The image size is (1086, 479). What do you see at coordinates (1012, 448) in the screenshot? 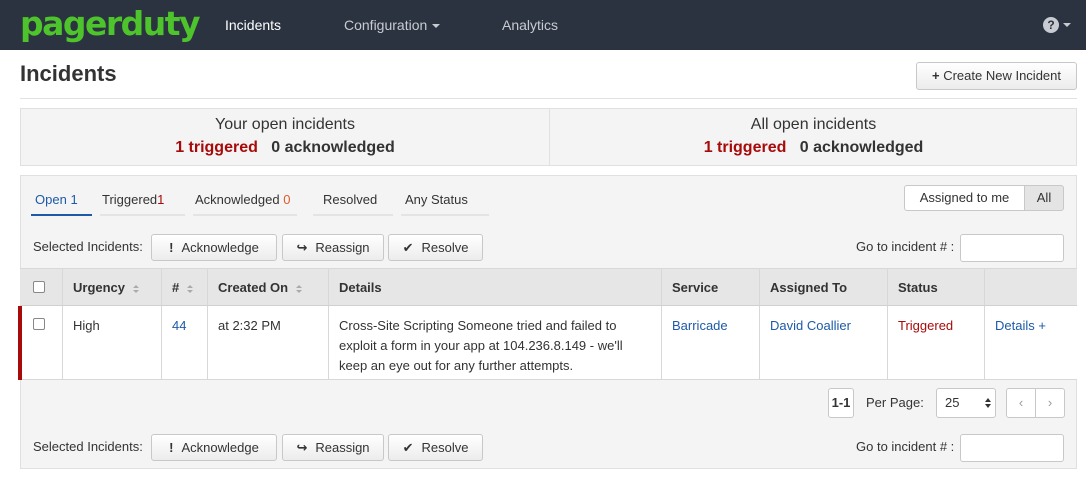
I see `goto-incident-input-bottom` at bounding box center [1012, 448].